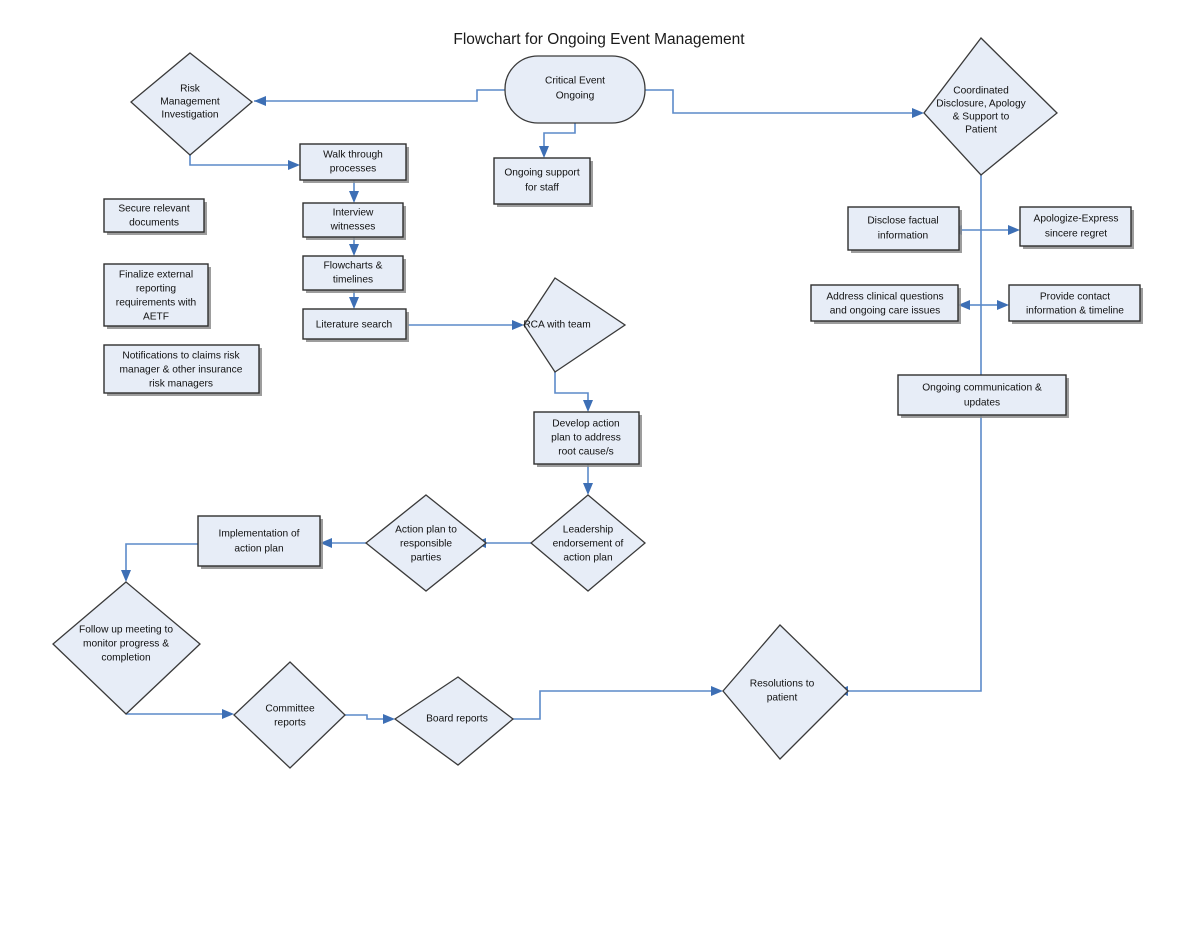  Describe the element at coordinates (588, 530) in the screenshot. I see `leadership-endorsement-label-line1: Leadership` at that location.